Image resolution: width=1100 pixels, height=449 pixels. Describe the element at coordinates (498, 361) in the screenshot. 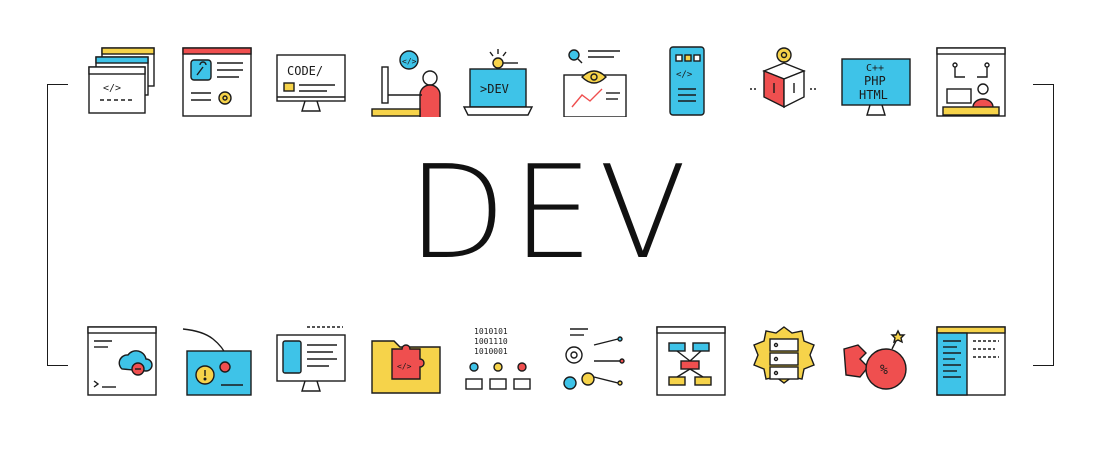

I see `binary-team-icon: 1010101 1001110 1010001` at that location.